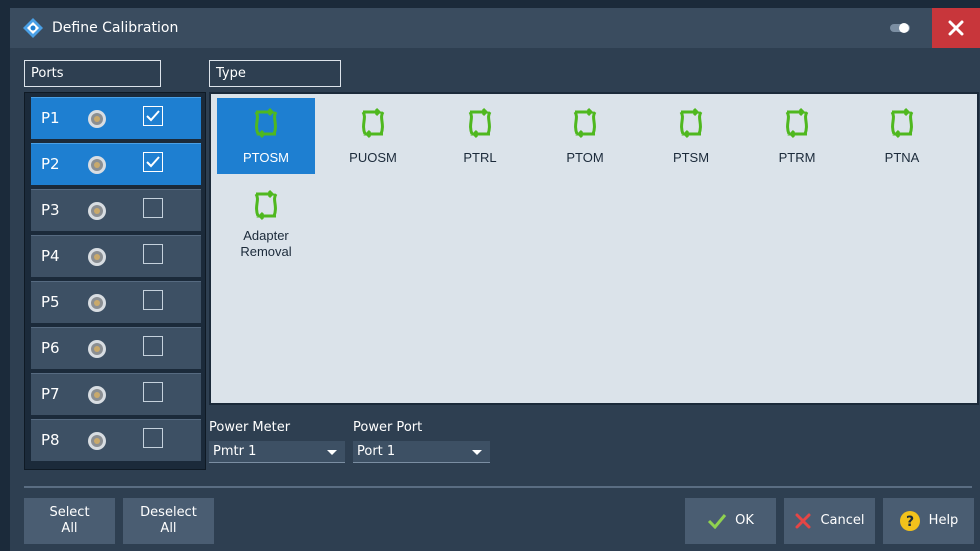 Image resolution: width=980 pixels, height=551 pixels. What do you see at coordinates (50, 394) in the screenshot?
I see `port-label: P7` at bounding box center [50, 394].